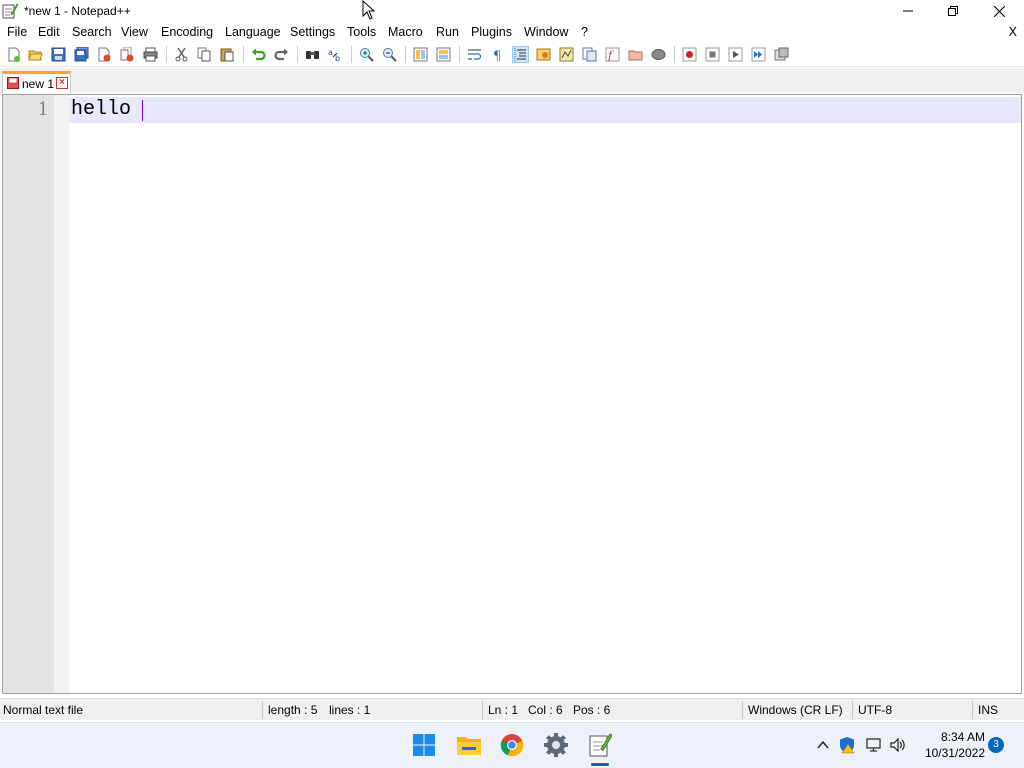 Image resolution: width=1024 pixels, height=768 pixels. Describe the element at coordinates (258, 54) in the screenshot. I see `undo-icon` at that location.